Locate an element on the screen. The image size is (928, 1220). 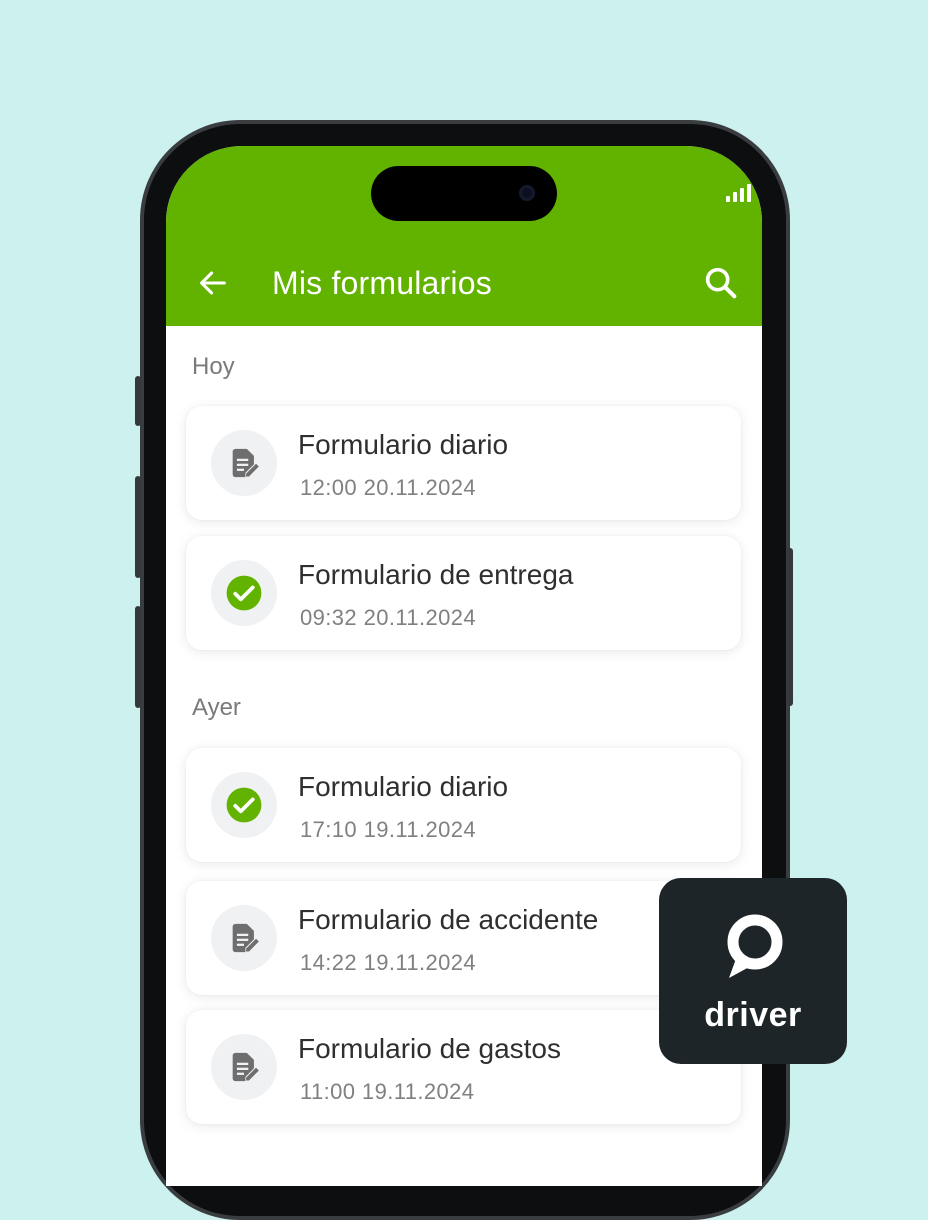
form-card: Formulario de gastos 11:00 19.11.2024 is located at coordinates (463, 1067).